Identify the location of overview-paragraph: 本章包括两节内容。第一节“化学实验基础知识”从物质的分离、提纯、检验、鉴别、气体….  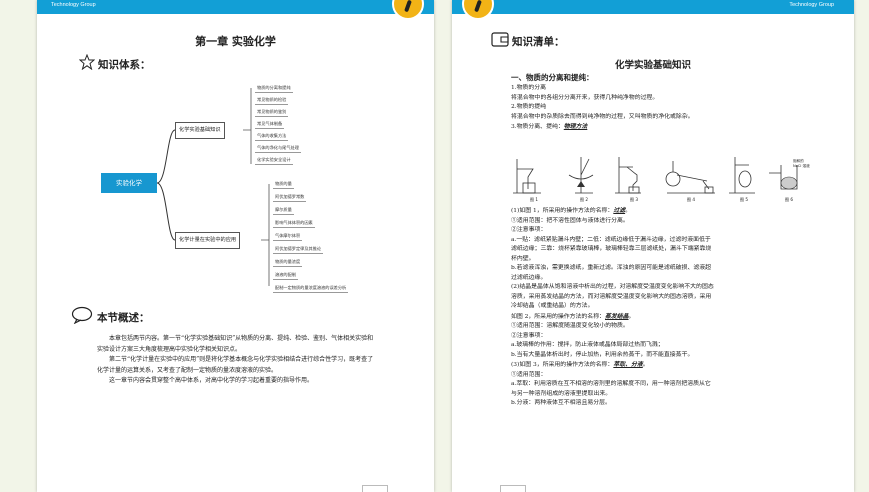
(235, 344).